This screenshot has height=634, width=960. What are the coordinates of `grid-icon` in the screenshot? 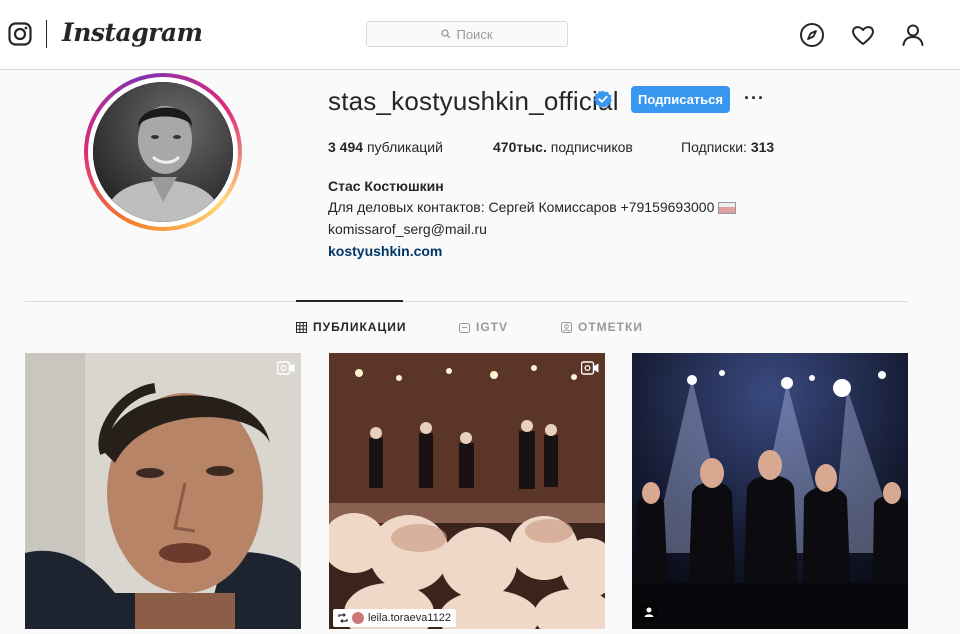 It's located at (301, 327).